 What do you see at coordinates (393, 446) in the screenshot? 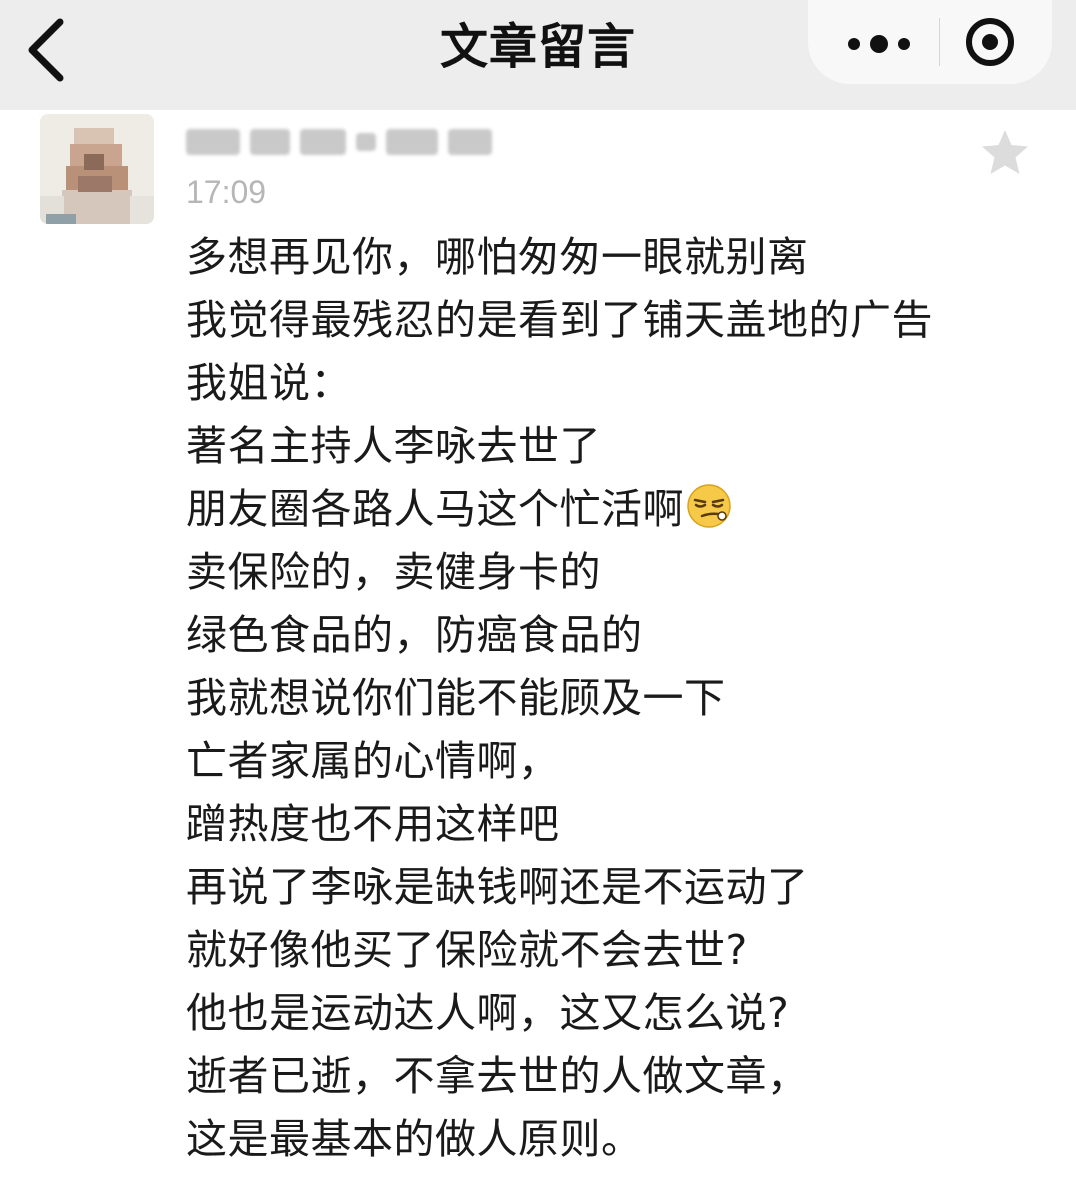
I see `comment-line: 著名主持人李咏去世了` at bounding box center [393, 446].